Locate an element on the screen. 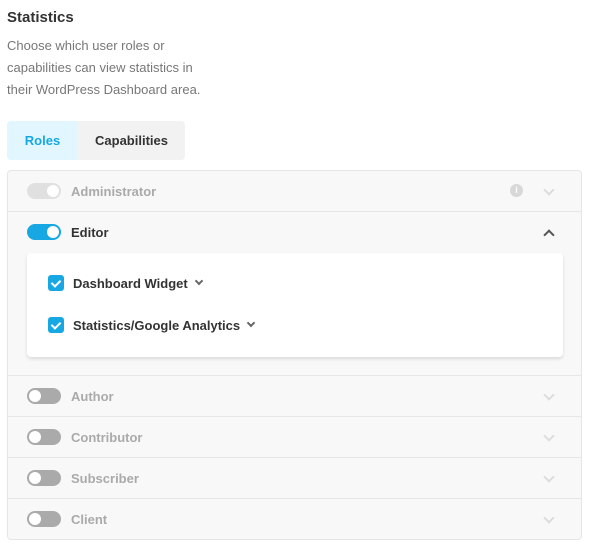 The height and width of the screenshot is (547, 600). checkbox-statistics-google-analytics is located at coordinates (56, 325).